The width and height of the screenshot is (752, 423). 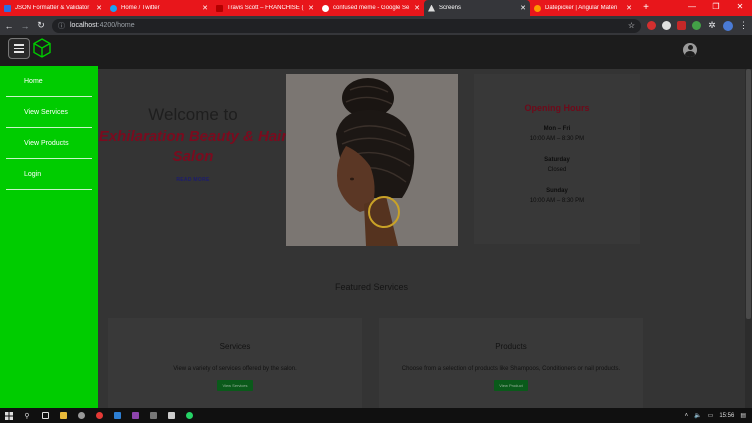 I want to click on hamburger-menu-button, so click(x=19, y=48).